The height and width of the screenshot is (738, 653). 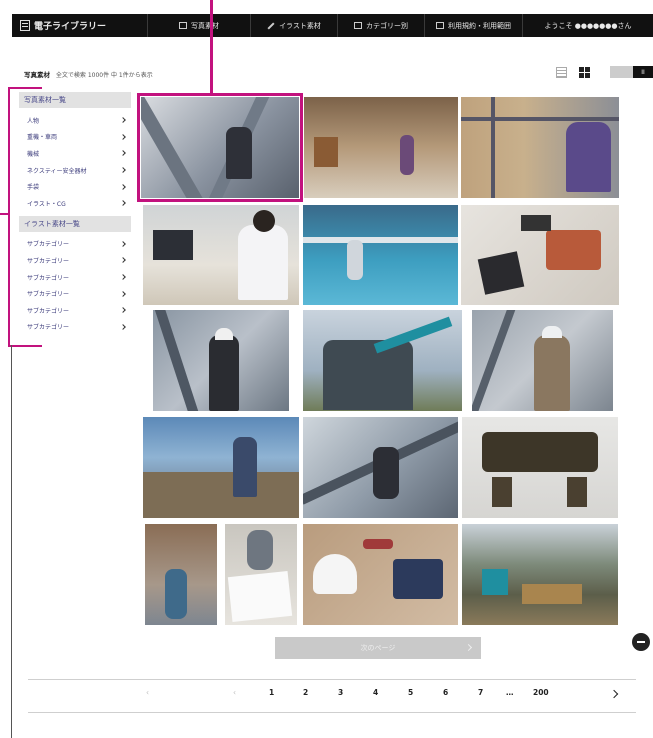 I want to click on pagination-page: 1, so click(x=271, y=692).